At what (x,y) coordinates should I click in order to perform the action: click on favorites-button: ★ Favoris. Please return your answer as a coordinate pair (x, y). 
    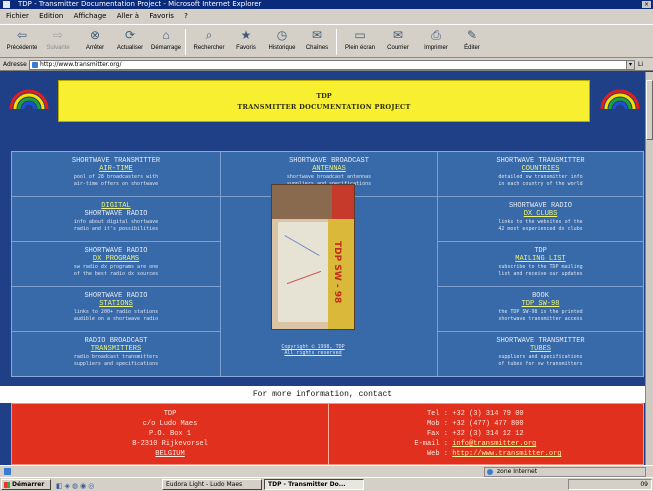
    Looking at the image, I should click on (246, 39).